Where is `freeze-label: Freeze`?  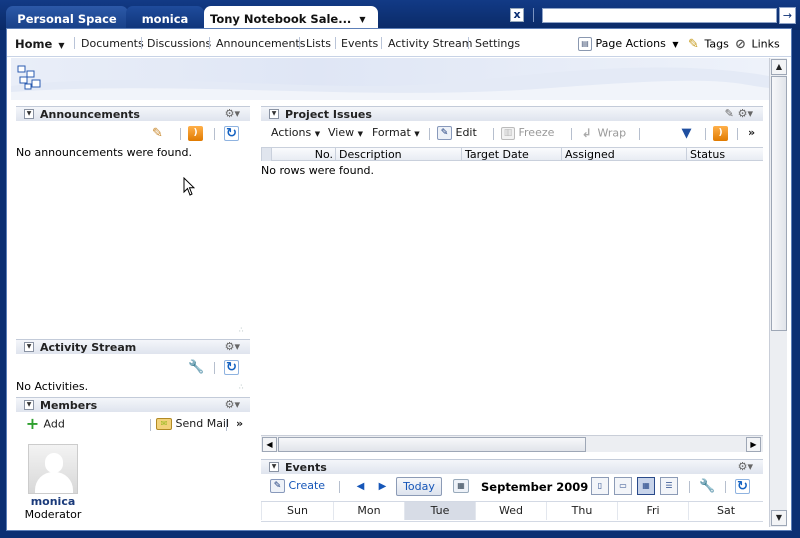 freeze-label: Freeze is located at coordinates (536, 132).